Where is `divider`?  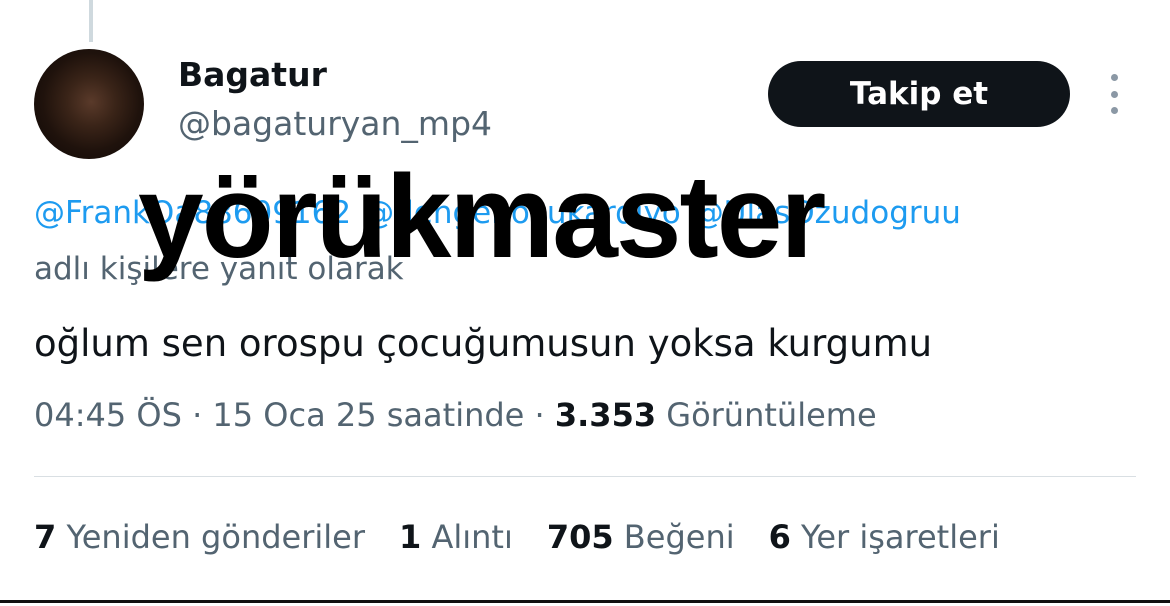 divider is located at coordinates (585, 476).